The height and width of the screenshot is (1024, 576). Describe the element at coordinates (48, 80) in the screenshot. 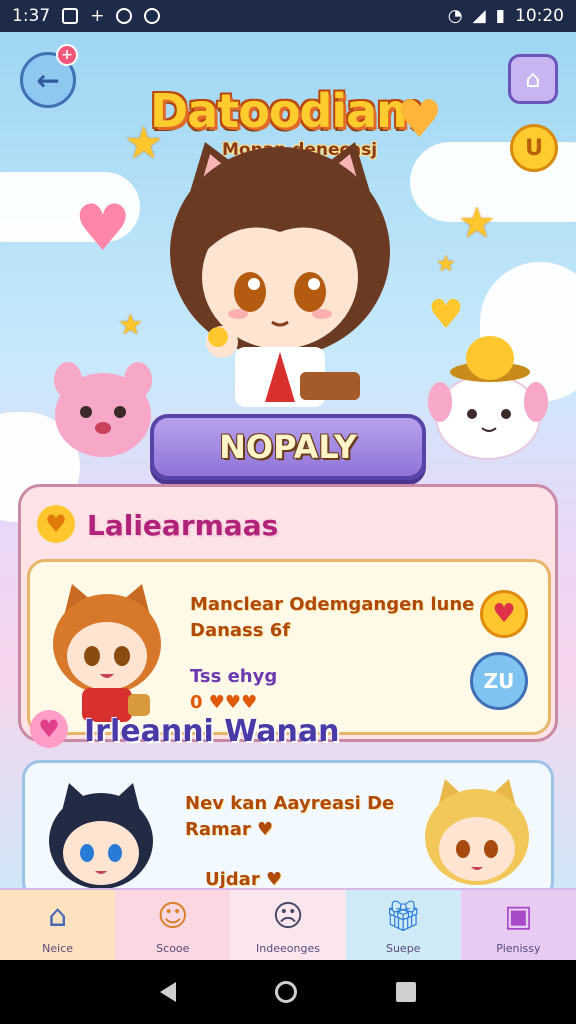

I see `arrow-left-icon: ←` at that location.